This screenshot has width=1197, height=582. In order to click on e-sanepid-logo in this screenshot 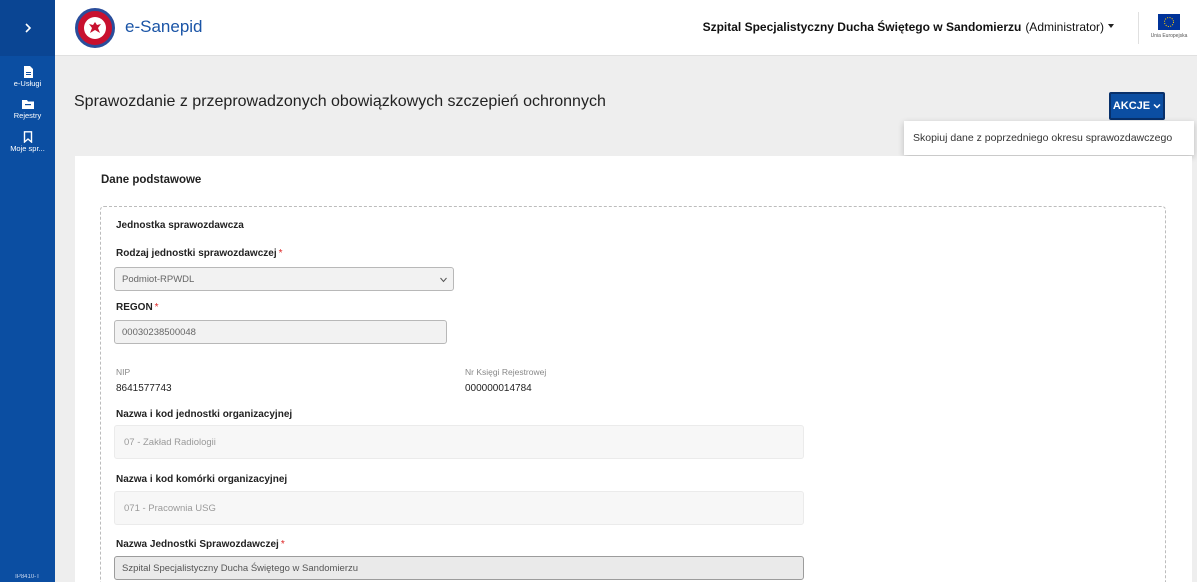, I will do `click(95, 28)`.